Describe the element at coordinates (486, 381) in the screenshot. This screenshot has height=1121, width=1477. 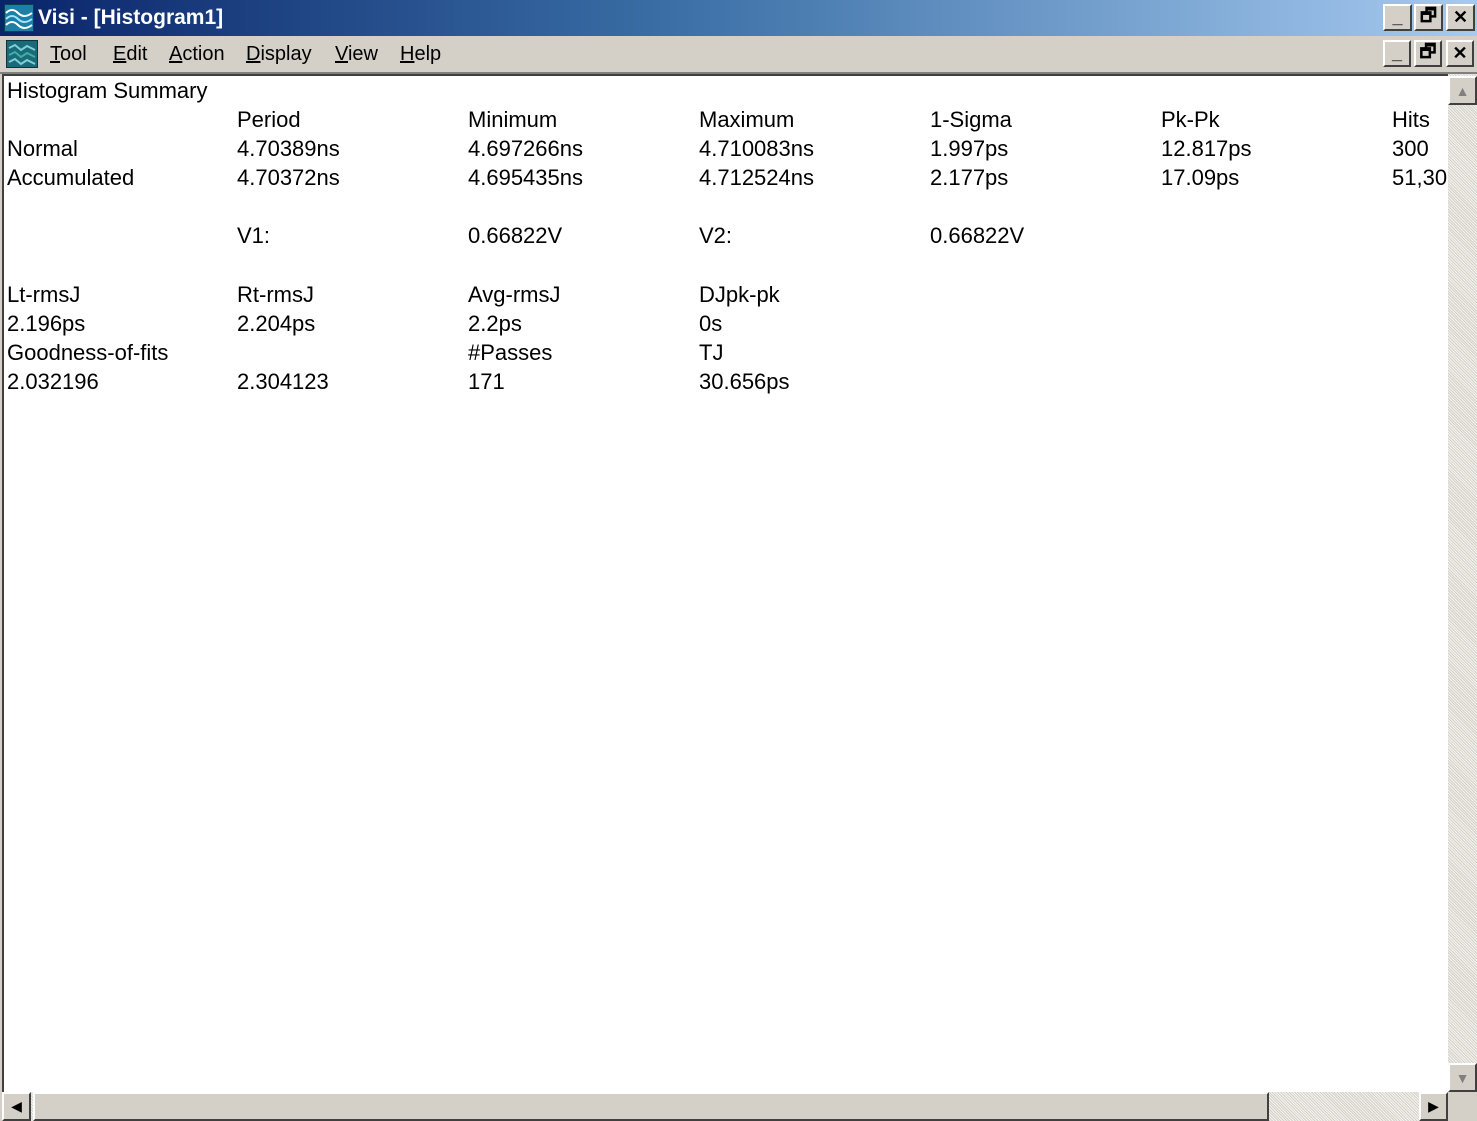
I see `passes-value: 171` at that location.